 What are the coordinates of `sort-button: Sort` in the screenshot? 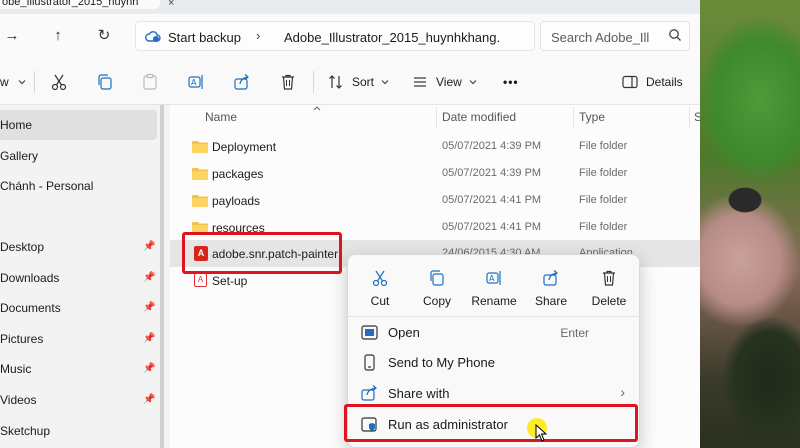 It's located at (359, 82).